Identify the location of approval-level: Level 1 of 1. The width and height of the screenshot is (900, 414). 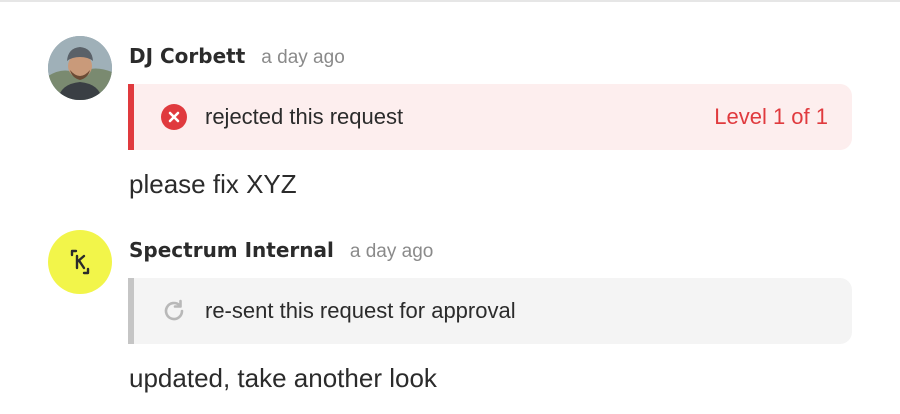
(771, 116).